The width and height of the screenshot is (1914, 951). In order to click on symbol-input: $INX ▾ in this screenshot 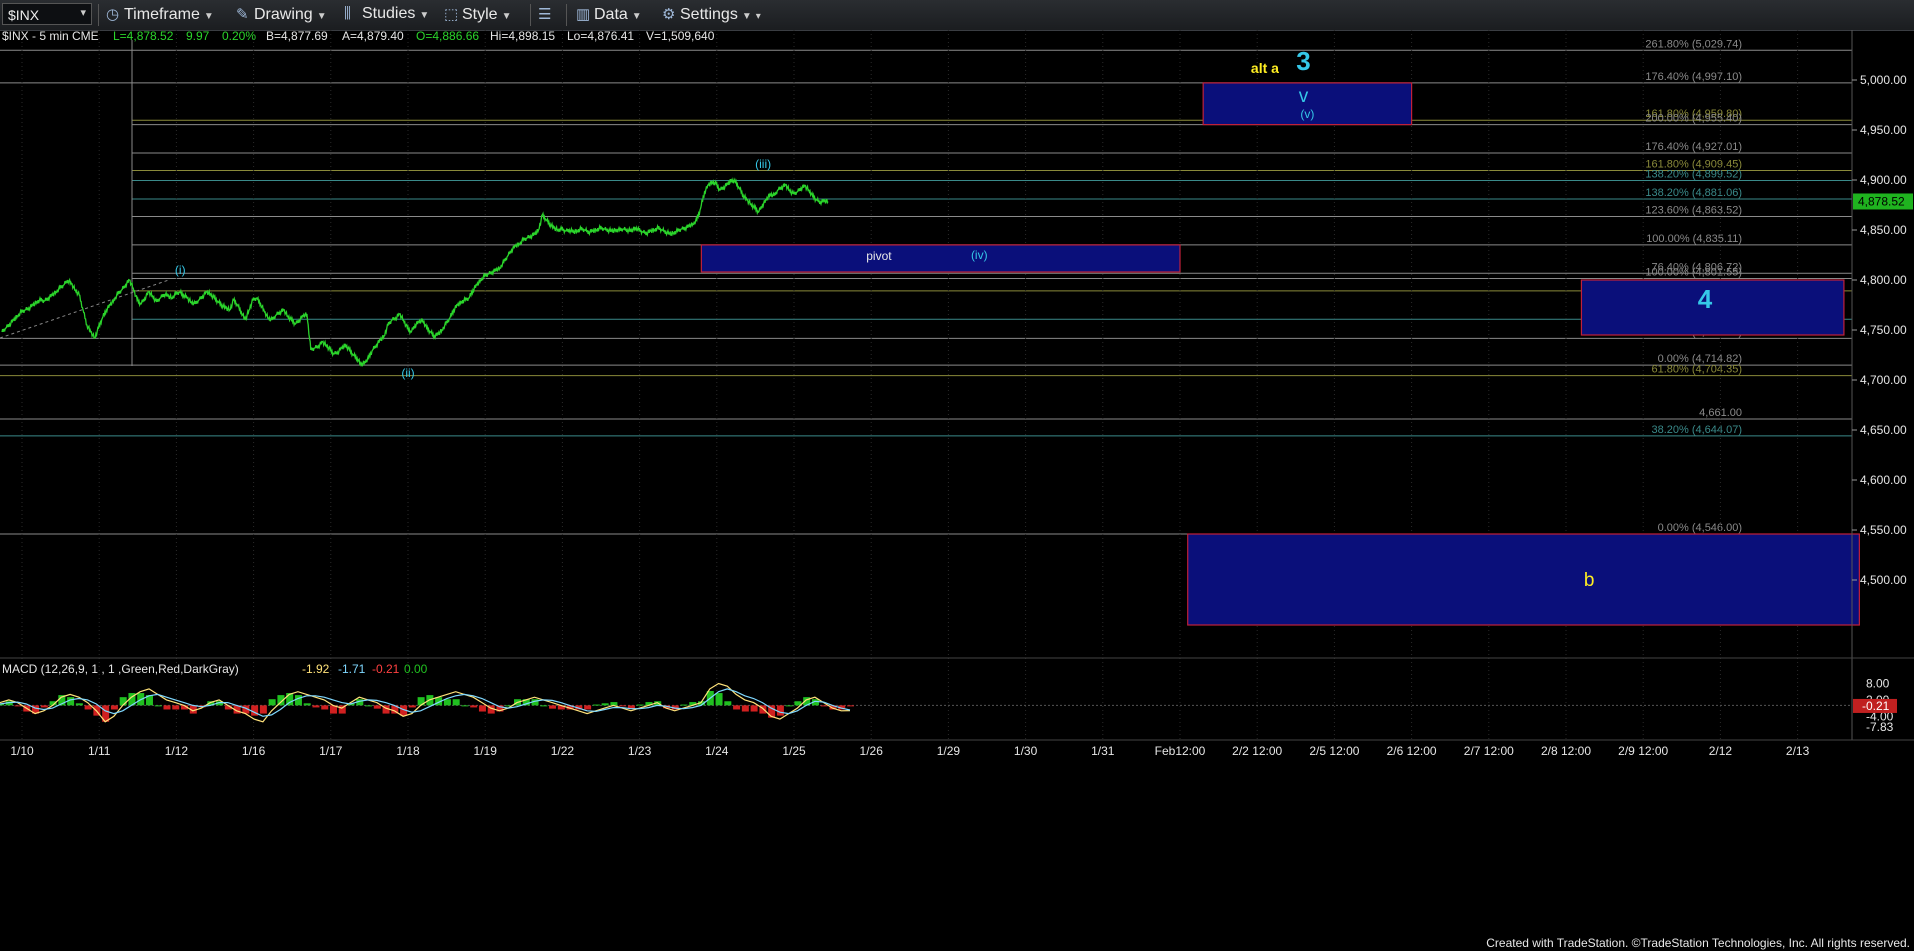, I will do `click(47, 14)`.